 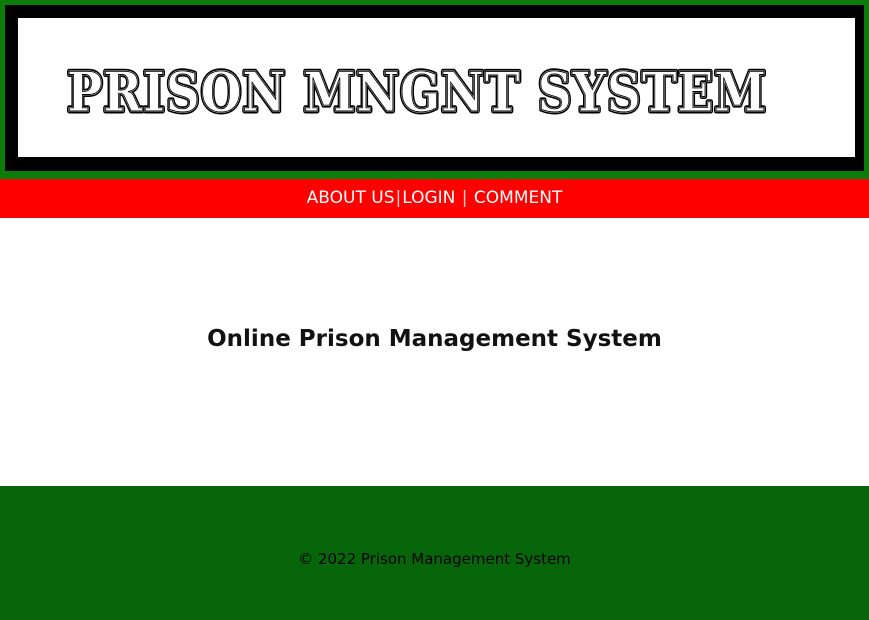 I want to click on main-nav: ABOUT US|LOGIN | COMMENT, so click(x=434, y=198).